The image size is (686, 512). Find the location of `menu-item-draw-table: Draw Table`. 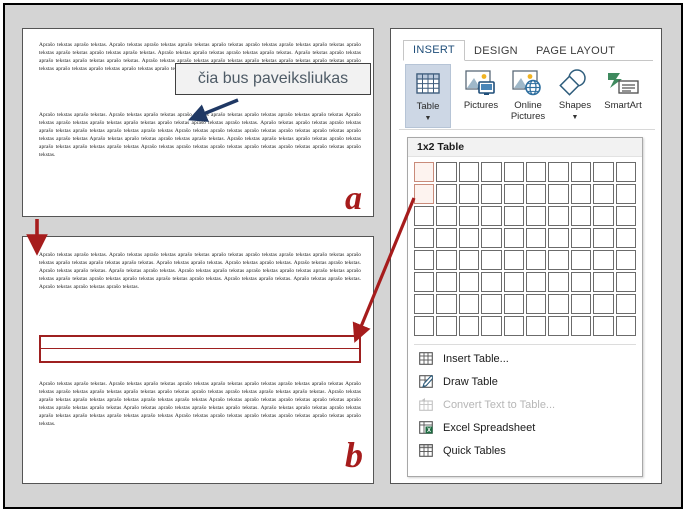

menu-item-draw-table: Draw Table is located at coordinates (525, 381).